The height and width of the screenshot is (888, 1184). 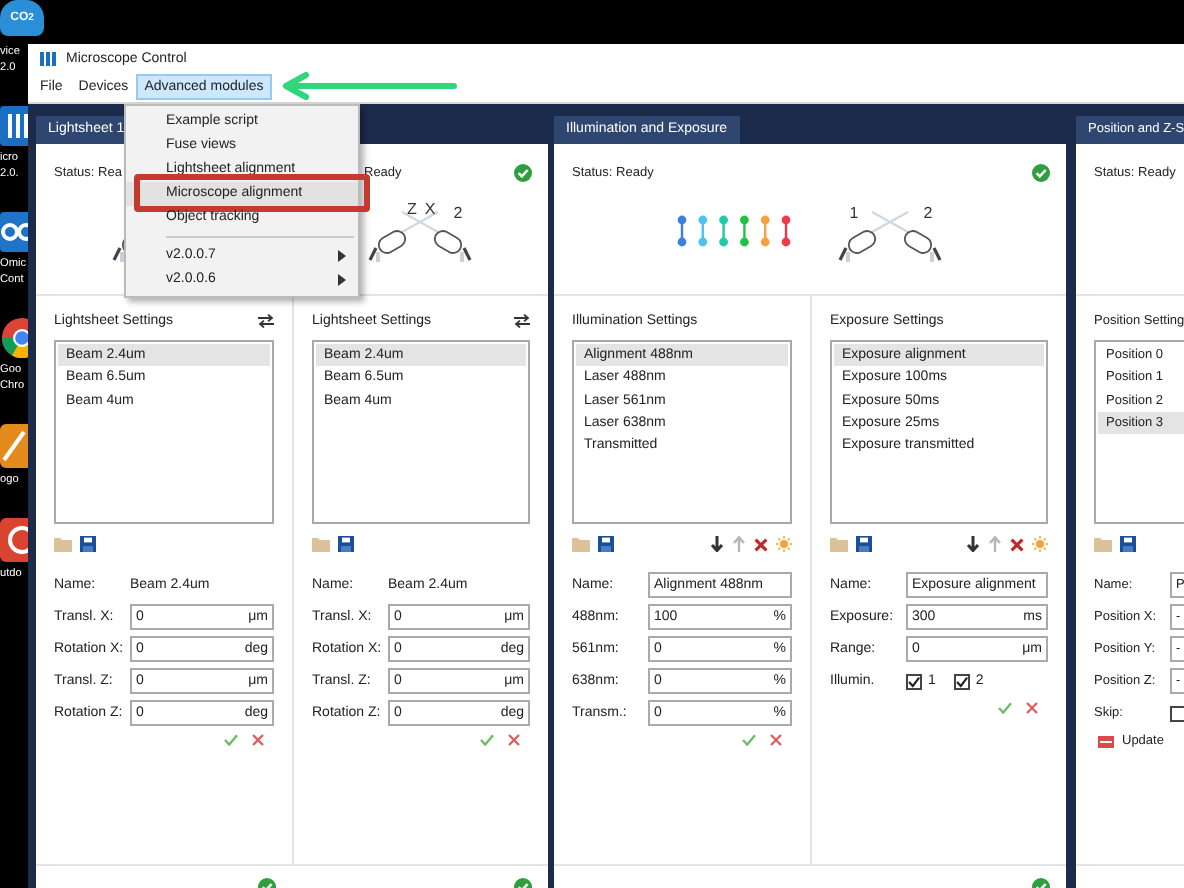 I want to click on app-logo-icon, so click(x=48, y=58).